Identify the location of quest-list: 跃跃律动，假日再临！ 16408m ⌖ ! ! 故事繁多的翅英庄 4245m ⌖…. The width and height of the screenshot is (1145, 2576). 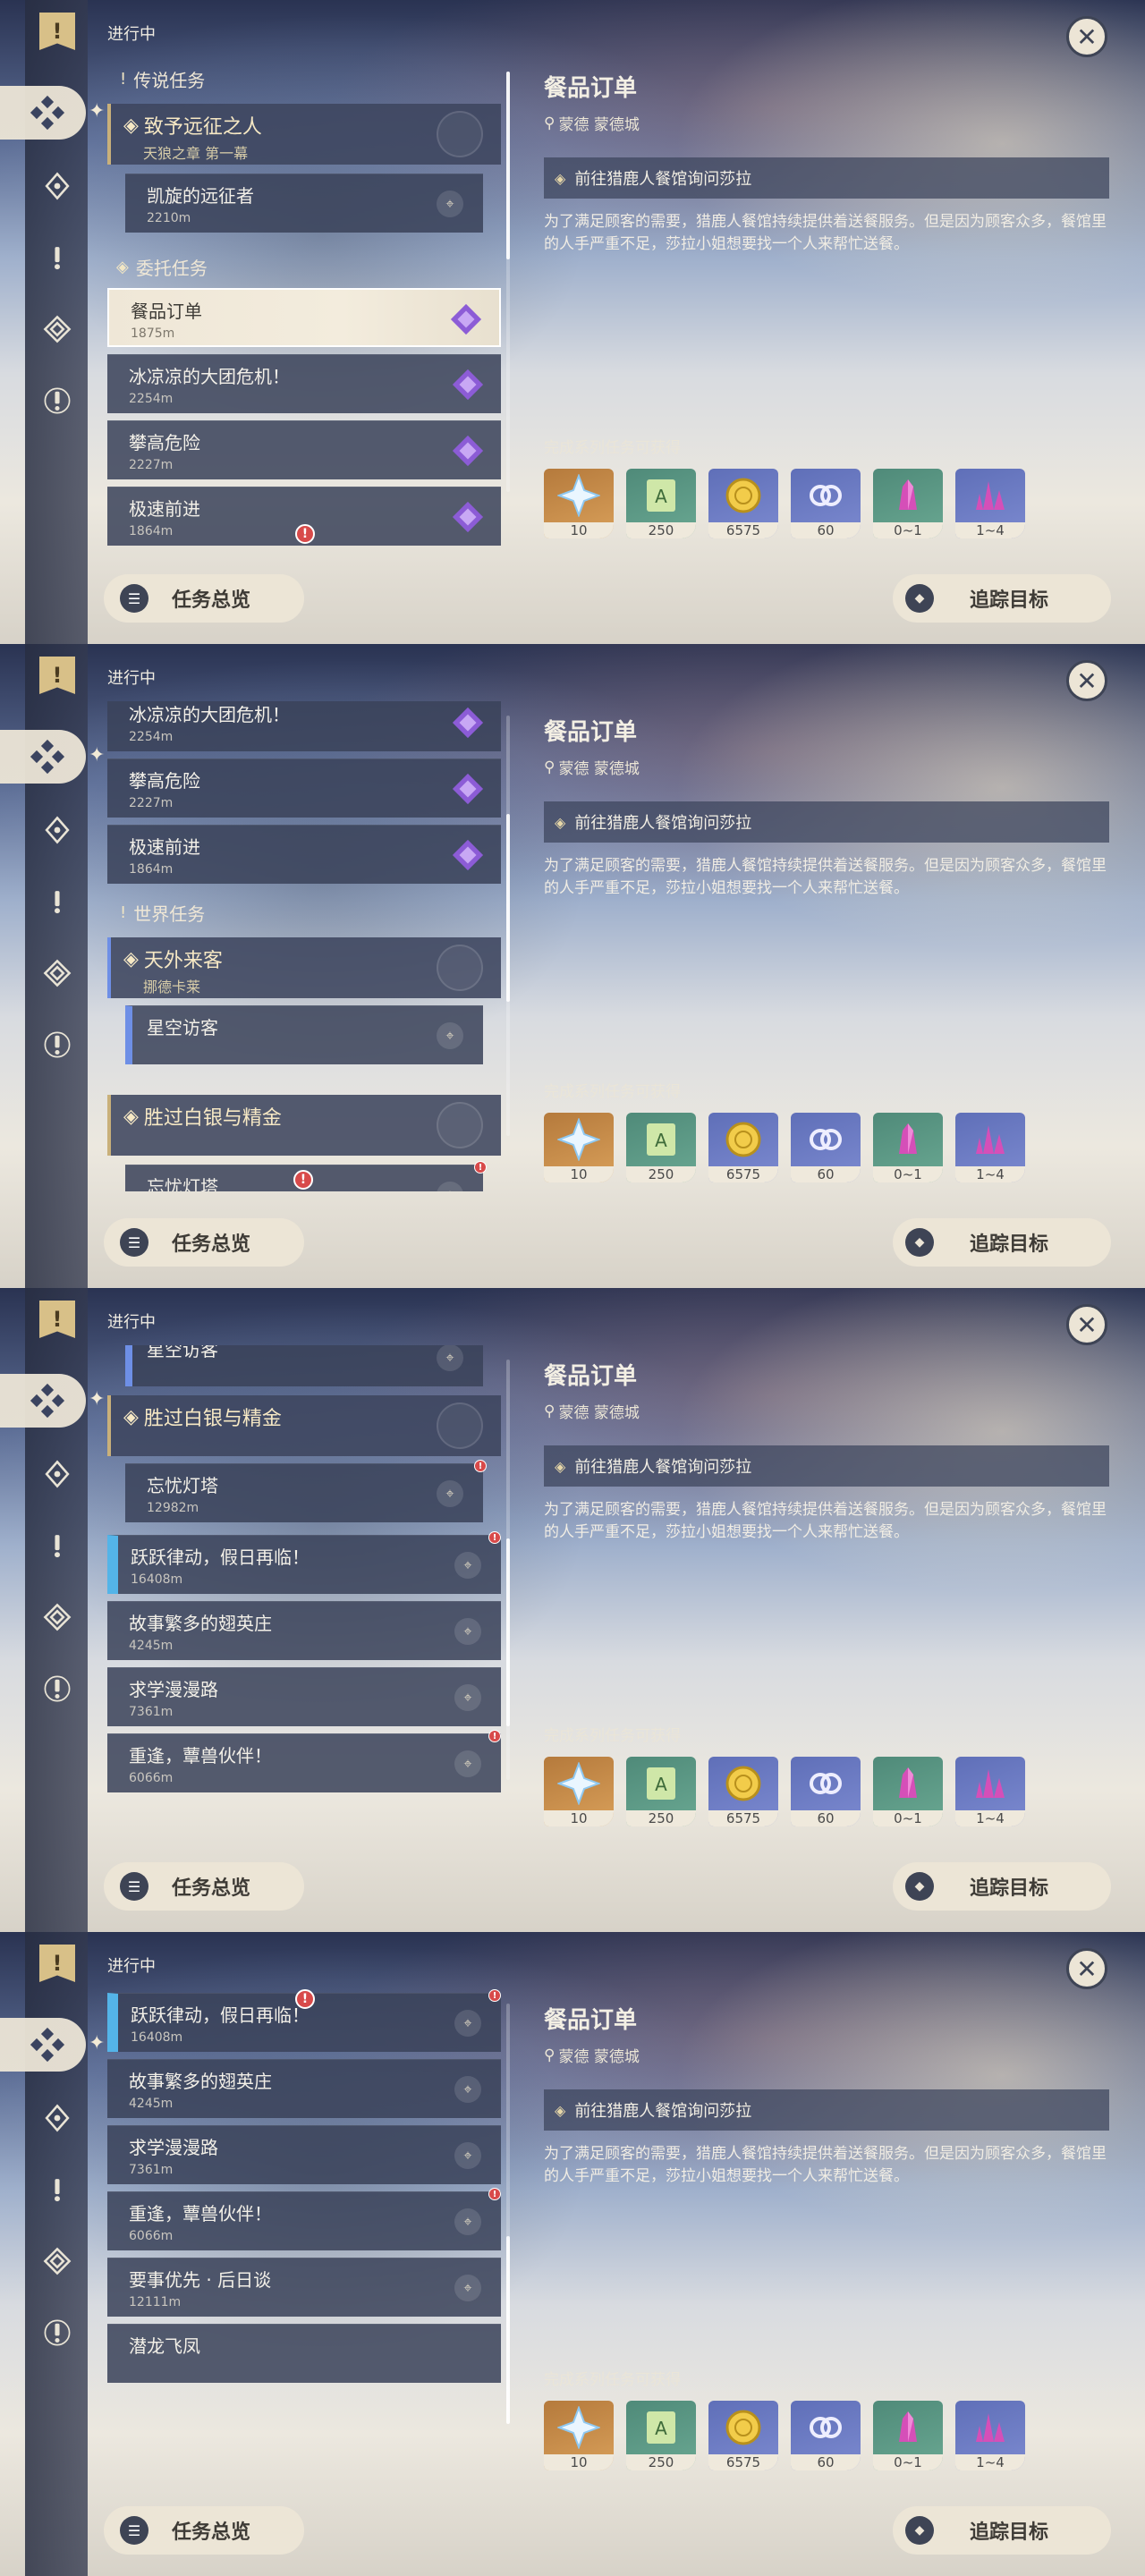
(304, 2234).